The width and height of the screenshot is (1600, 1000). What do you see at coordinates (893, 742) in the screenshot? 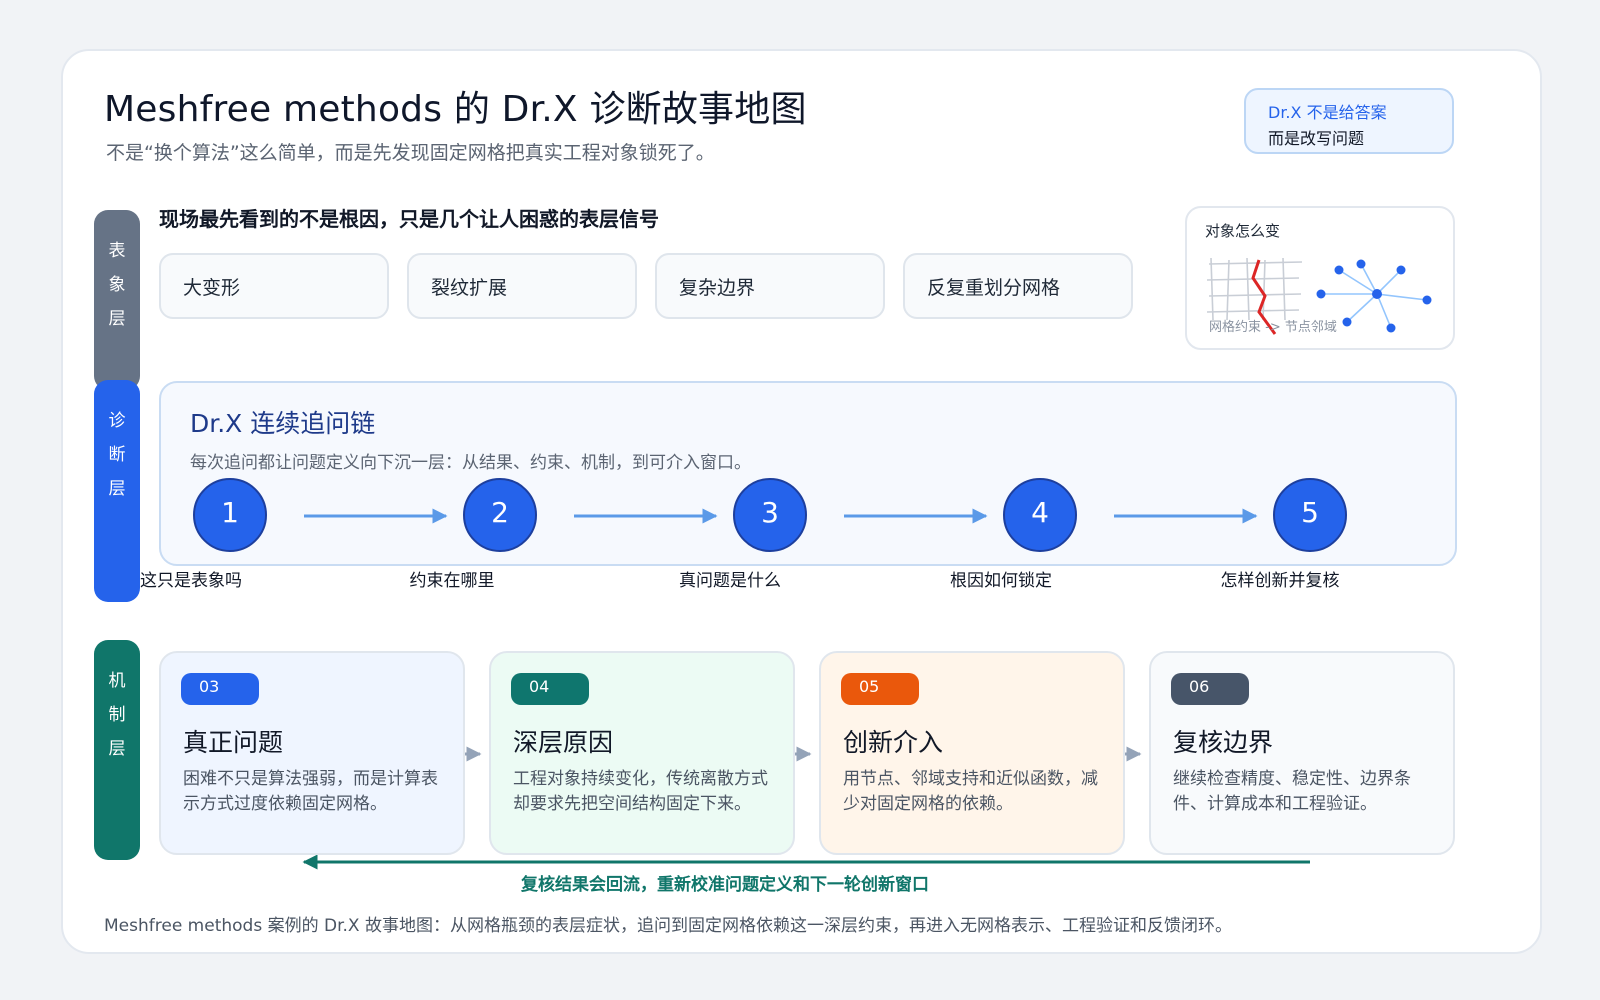
I see `card-title: 创新介入` at bounding box center [893, 742].